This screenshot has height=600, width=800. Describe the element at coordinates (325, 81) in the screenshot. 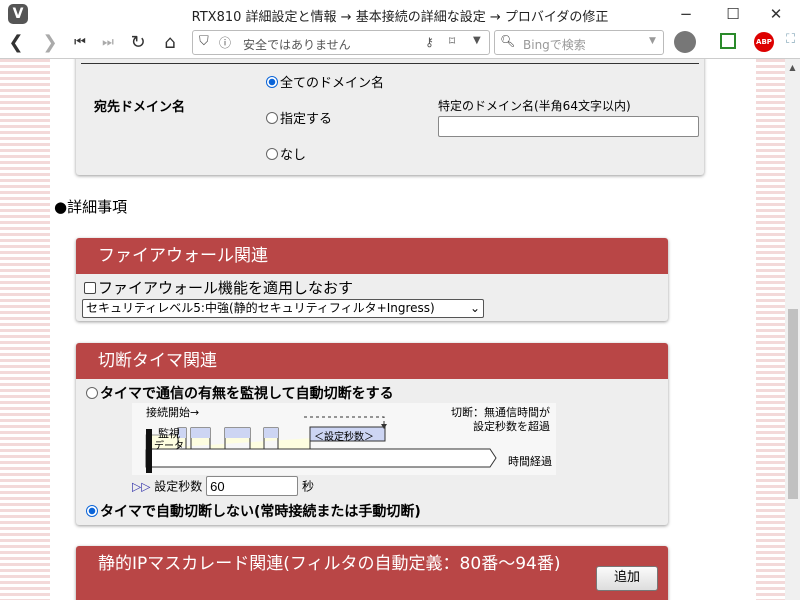

I see `domain-option-all: 全てのドメイン名` at that location.